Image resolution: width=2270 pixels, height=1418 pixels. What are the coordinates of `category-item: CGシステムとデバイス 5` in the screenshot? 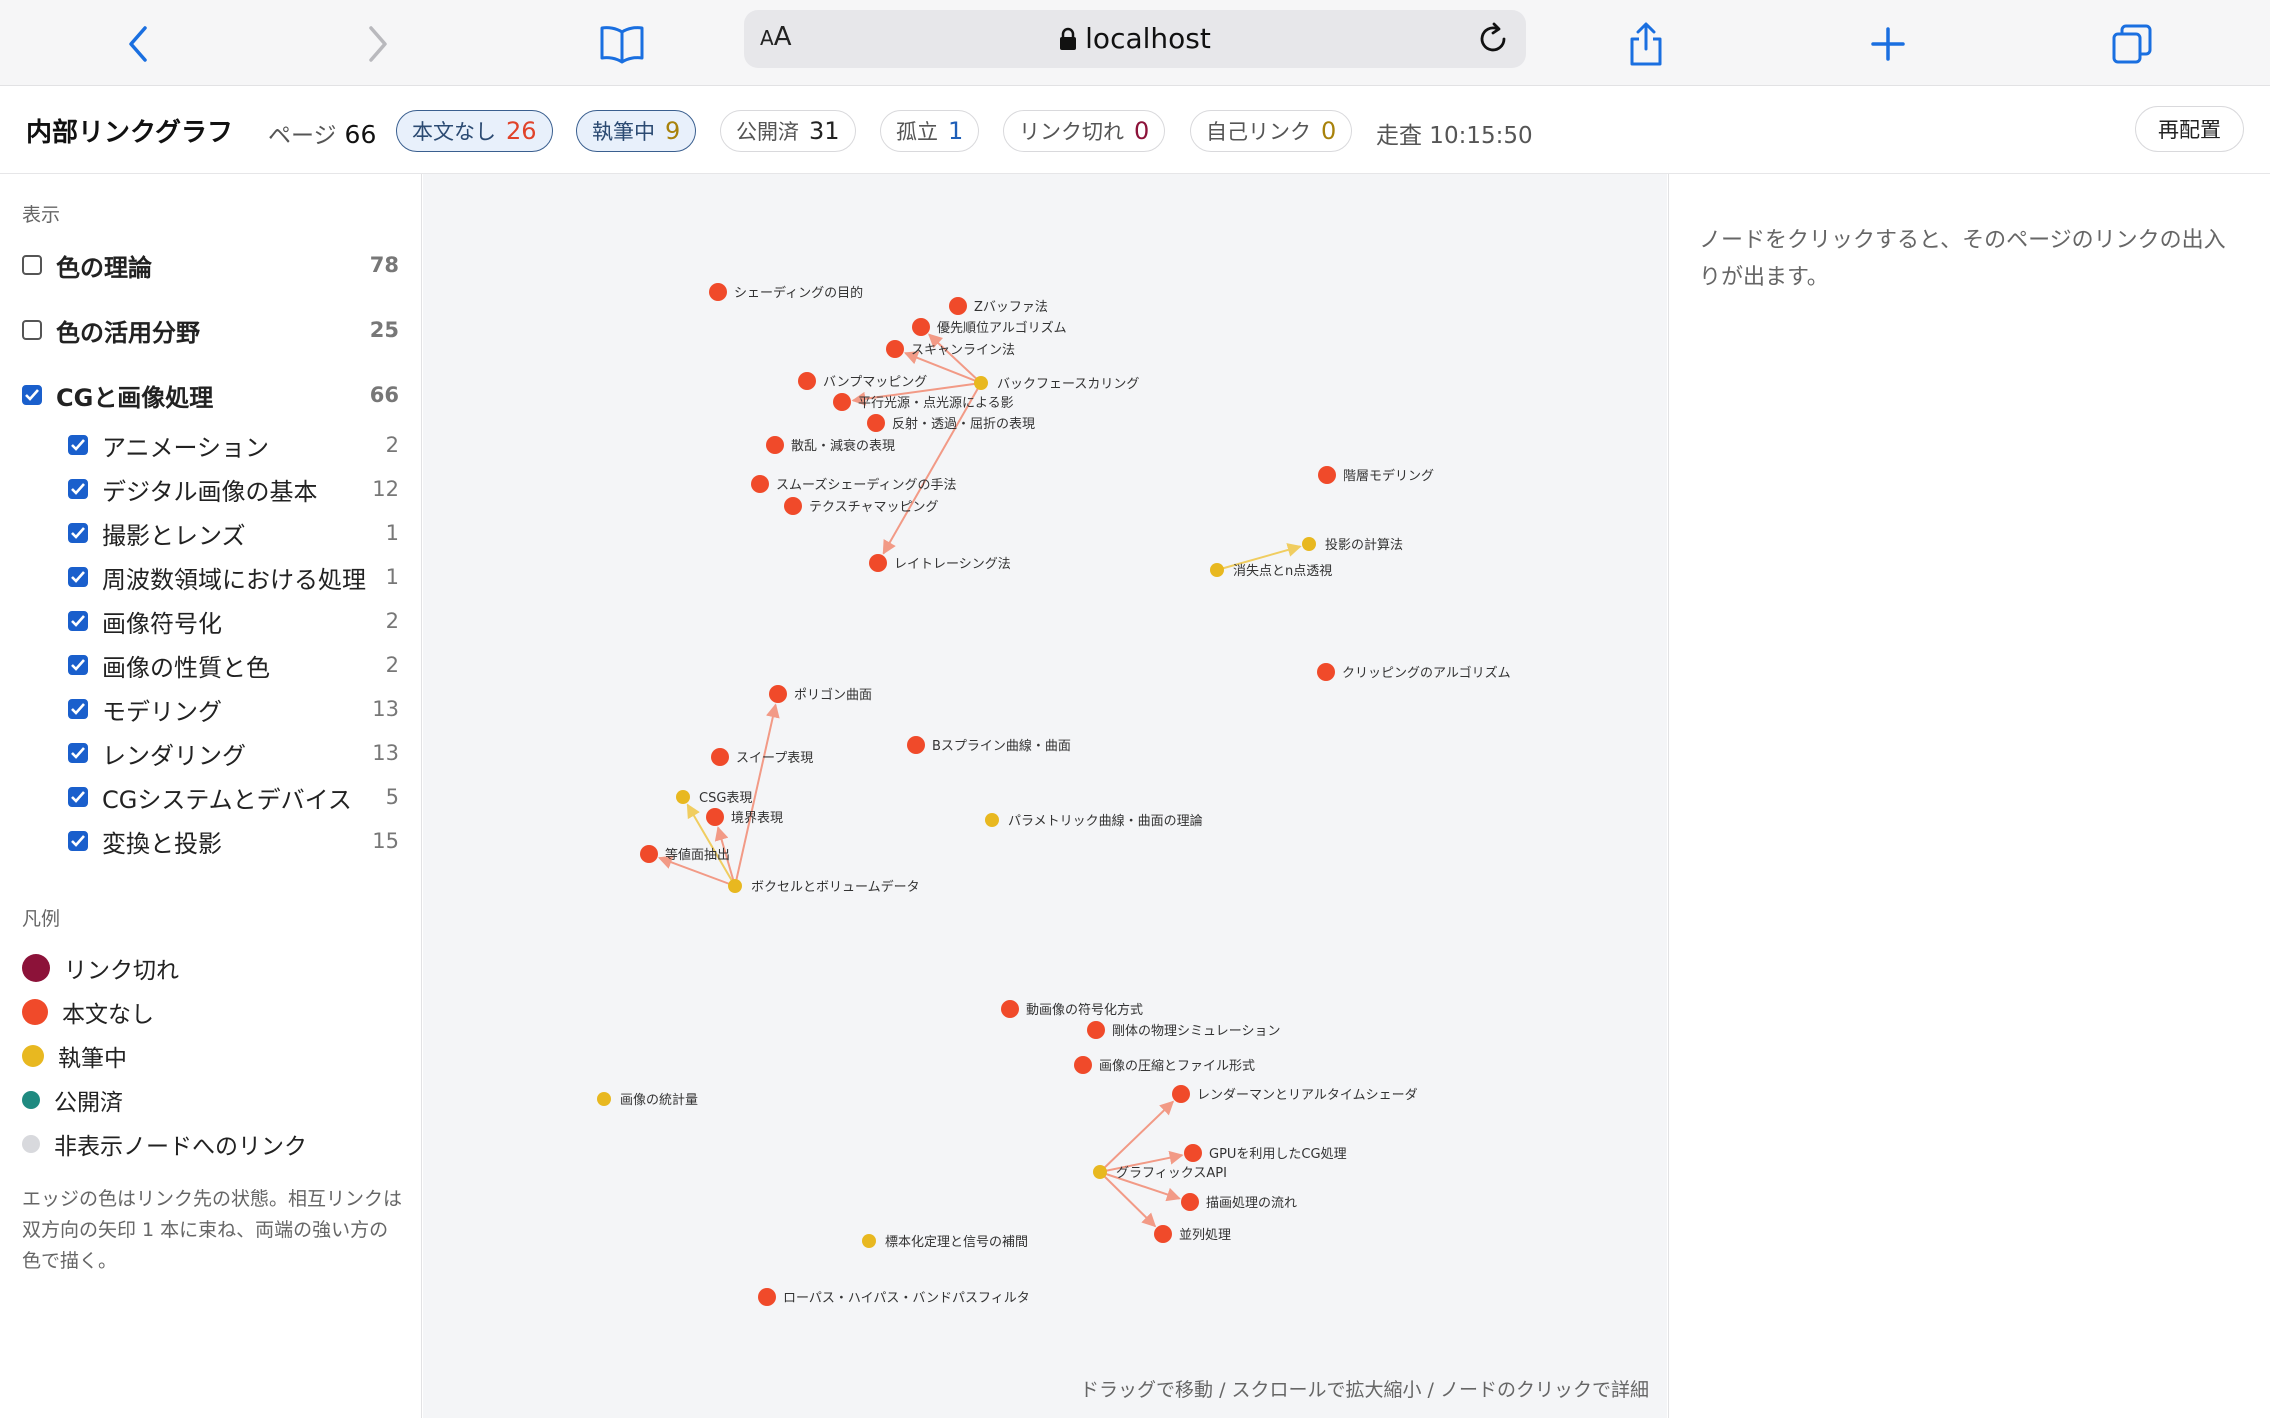 It's located at (233, 797).